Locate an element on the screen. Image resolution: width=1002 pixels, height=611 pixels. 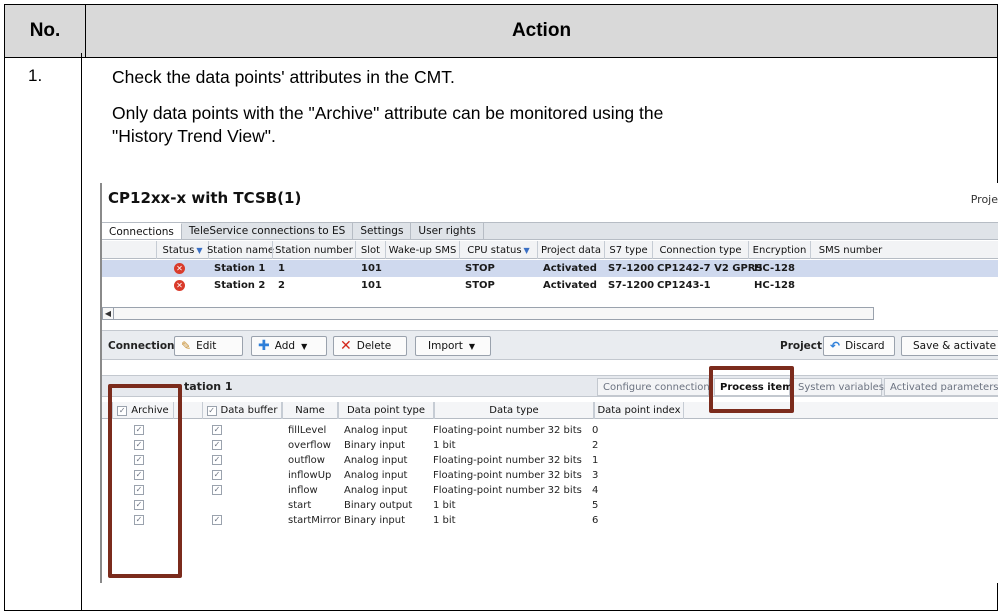
edit-button: ✎ Edit is located at coordinates (208, 346).